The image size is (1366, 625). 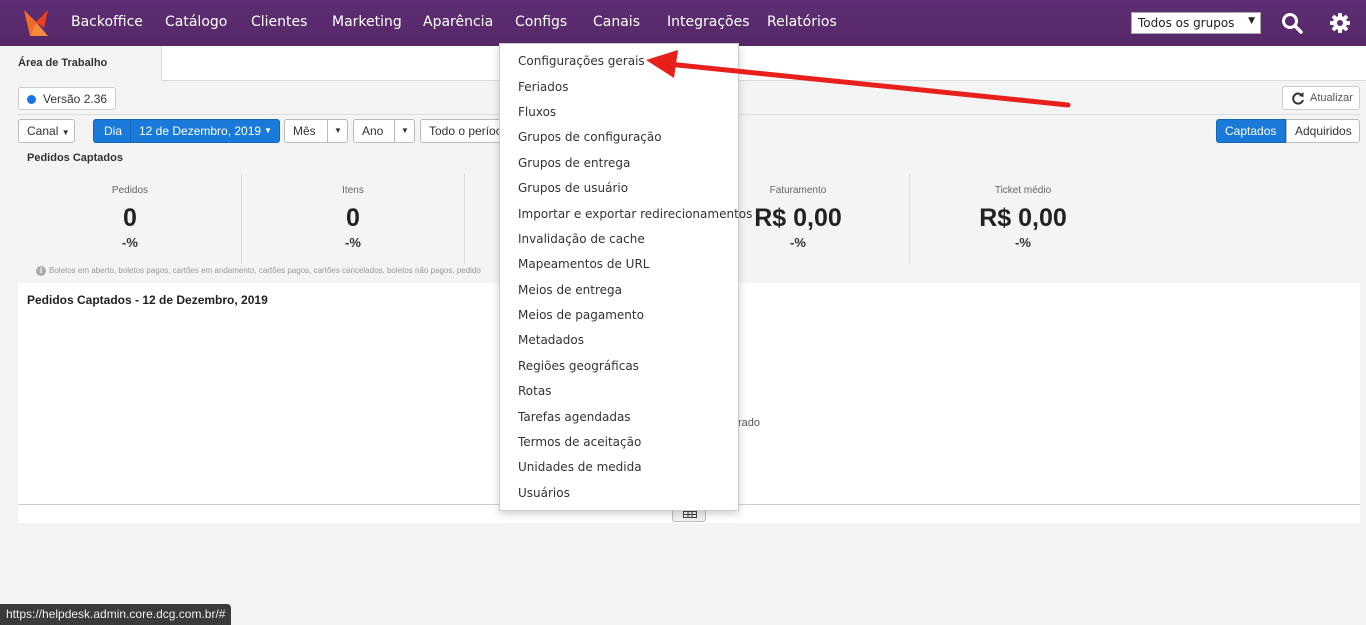 I want to click on mes-button: Mês ▼, so click(x=316, y=131).